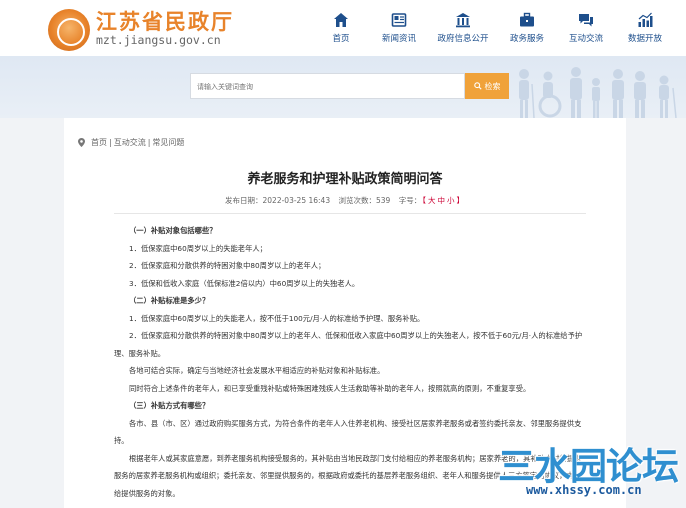 The width and height of the screenshot is (686, 508). I want to click on publish-date-label: 发布日期：, so click(244, 200).